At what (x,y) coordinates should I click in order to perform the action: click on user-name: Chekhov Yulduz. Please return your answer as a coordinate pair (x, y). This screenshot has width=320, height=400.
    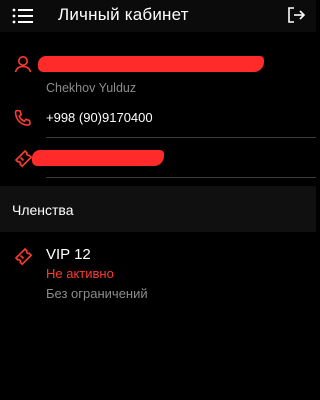
    Looking at the image, I should click on (91, 88).